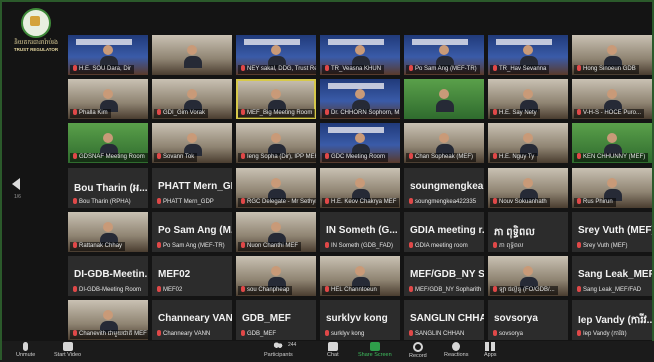 The image size is (654, 362). I want to click on participant-tile: GDC Meeting Room, so click(360, 143).